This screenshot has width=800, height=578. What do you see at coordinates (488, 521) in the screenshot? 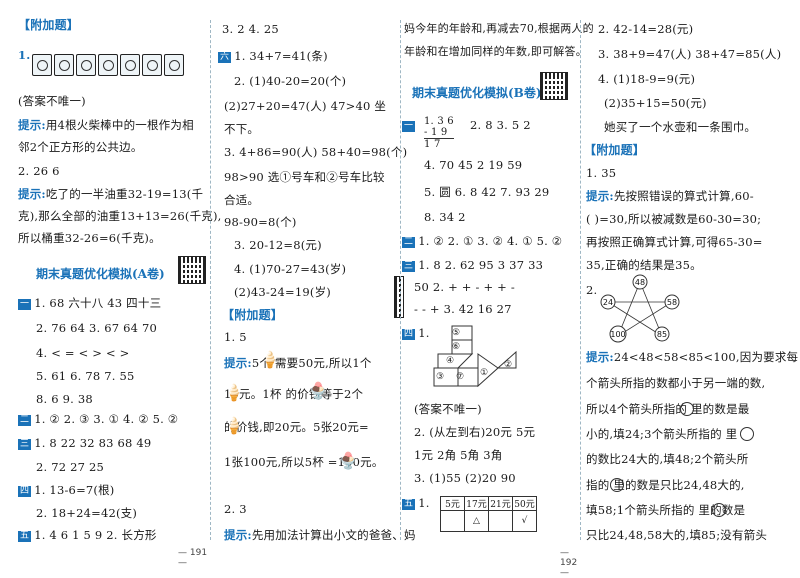
I see `table-row: △ √` at bounding box center [488, 521].